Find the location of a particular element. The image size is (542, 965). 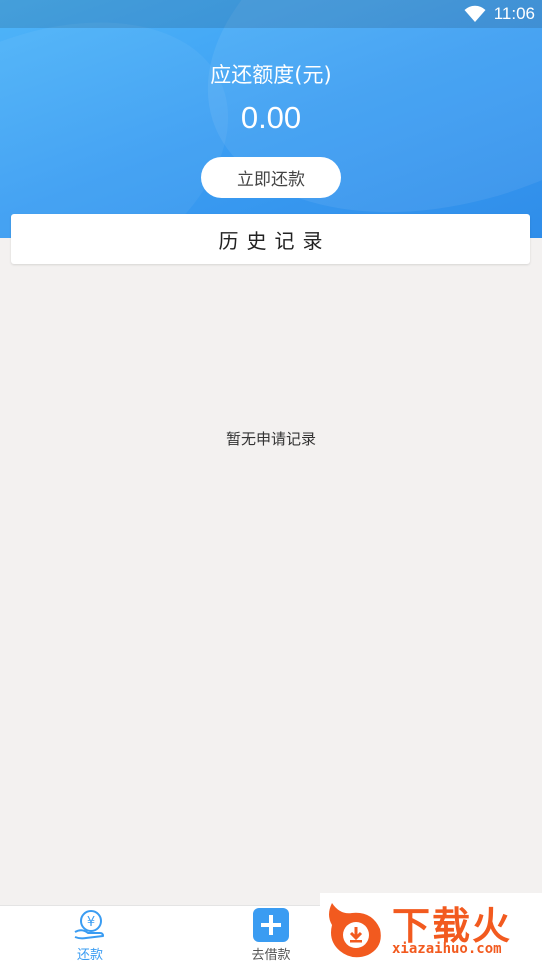

due-amount-label: 应还额度(元) is located at coordinates (271, 75).